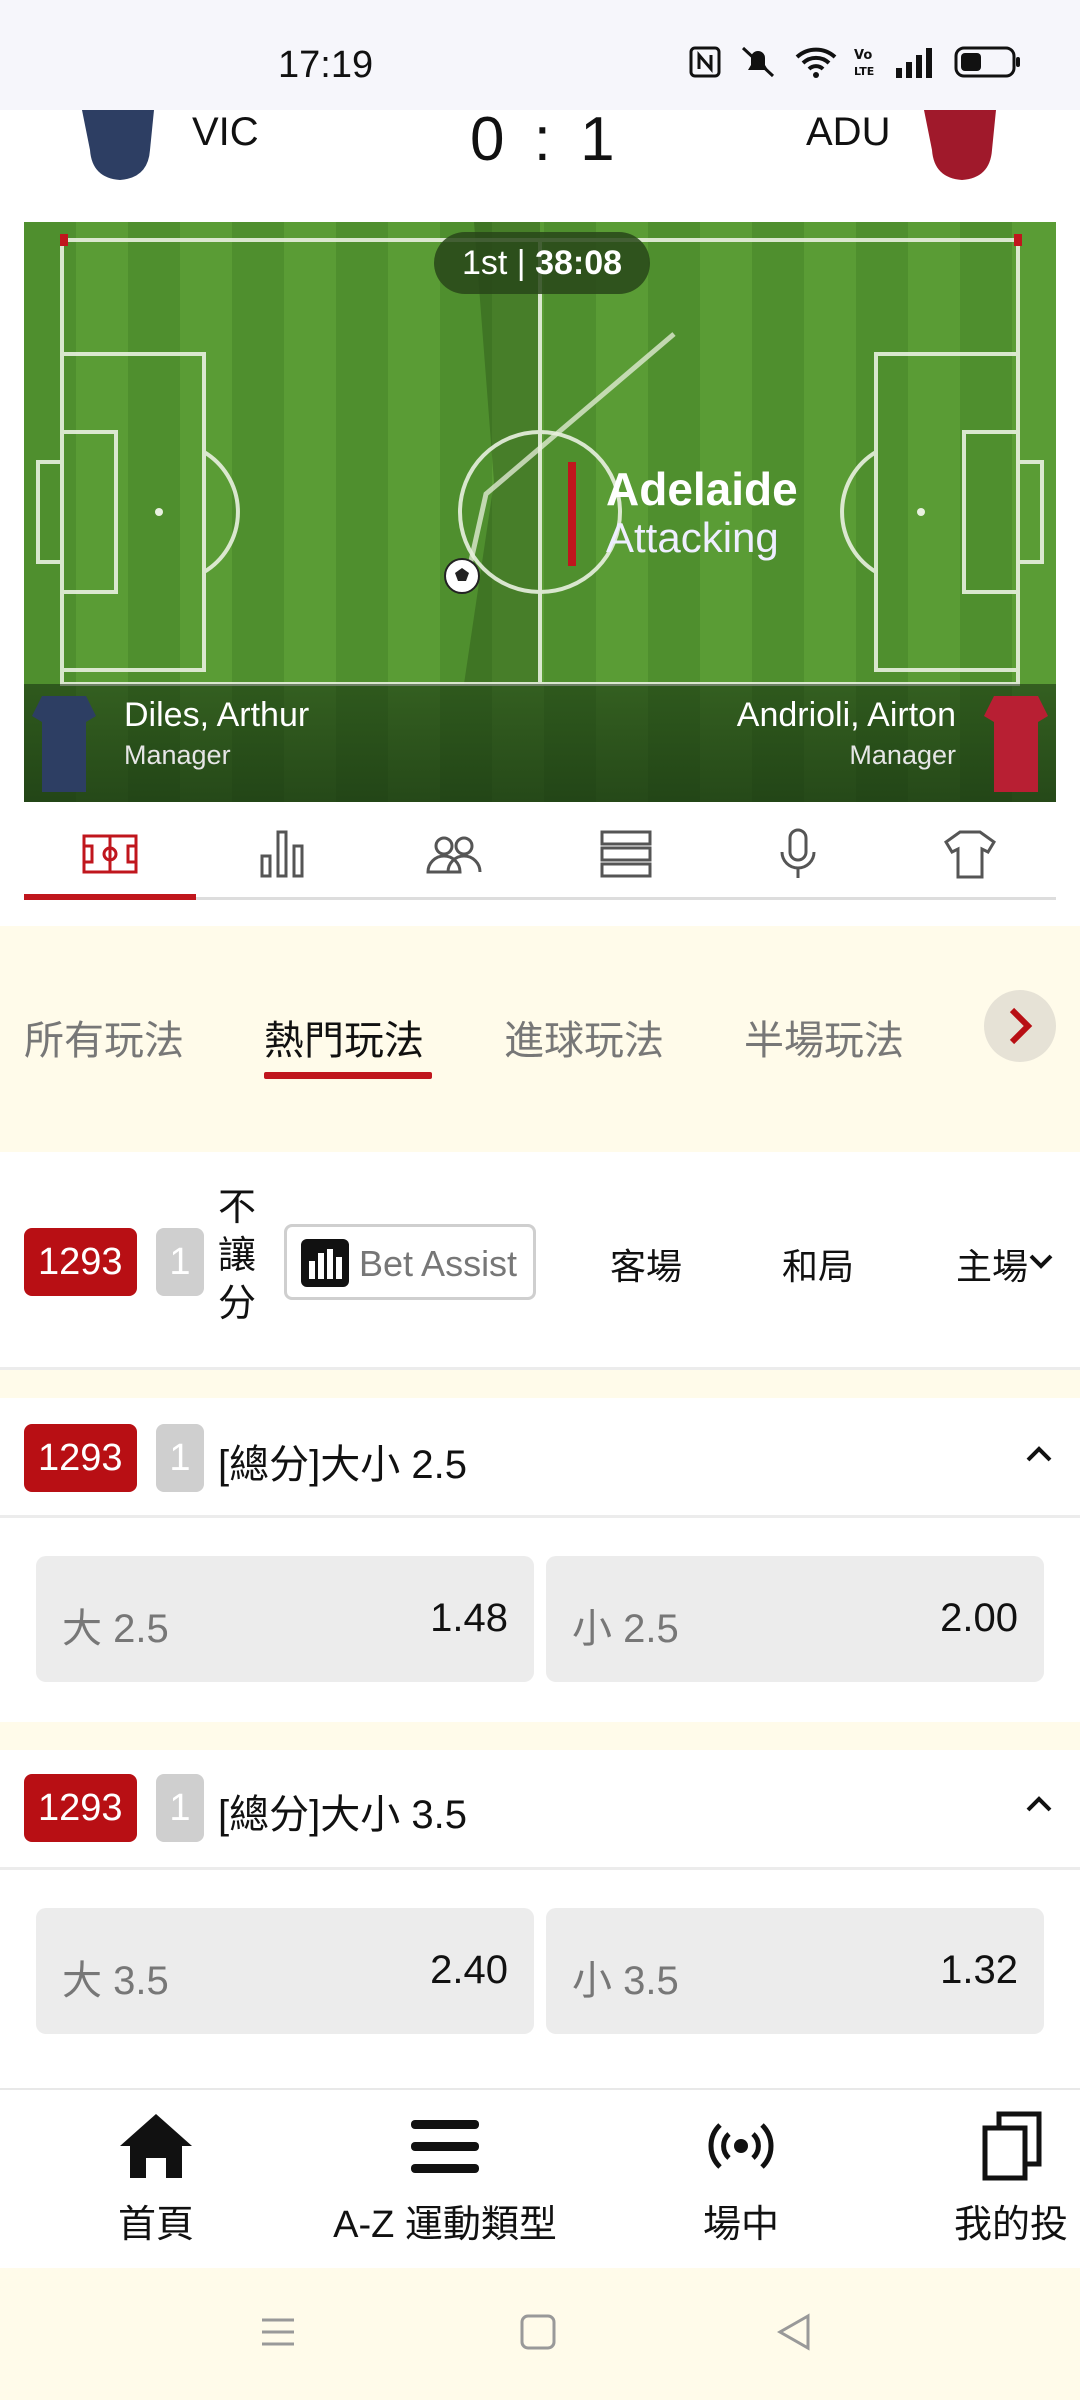  I want to click on odds-value: 1.32, so click(979, 1970).